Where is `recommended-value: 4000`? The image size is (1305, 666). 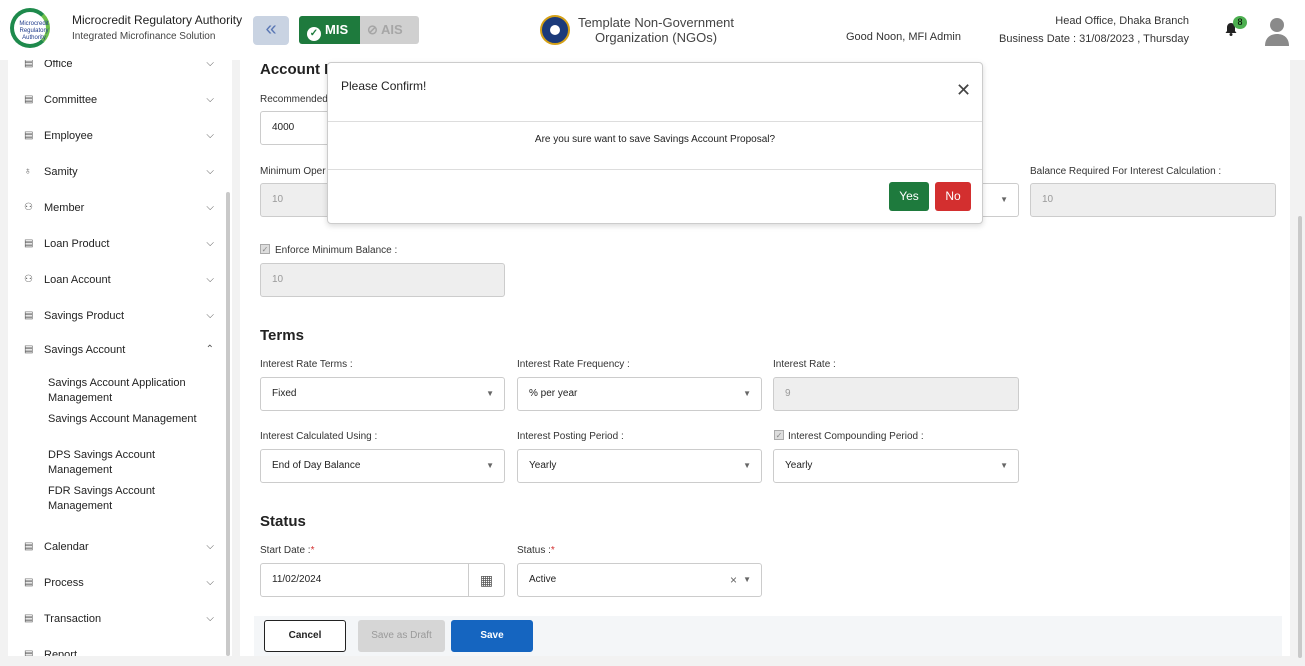
recommended-value: 4000 is located at coordinates (283, 127).